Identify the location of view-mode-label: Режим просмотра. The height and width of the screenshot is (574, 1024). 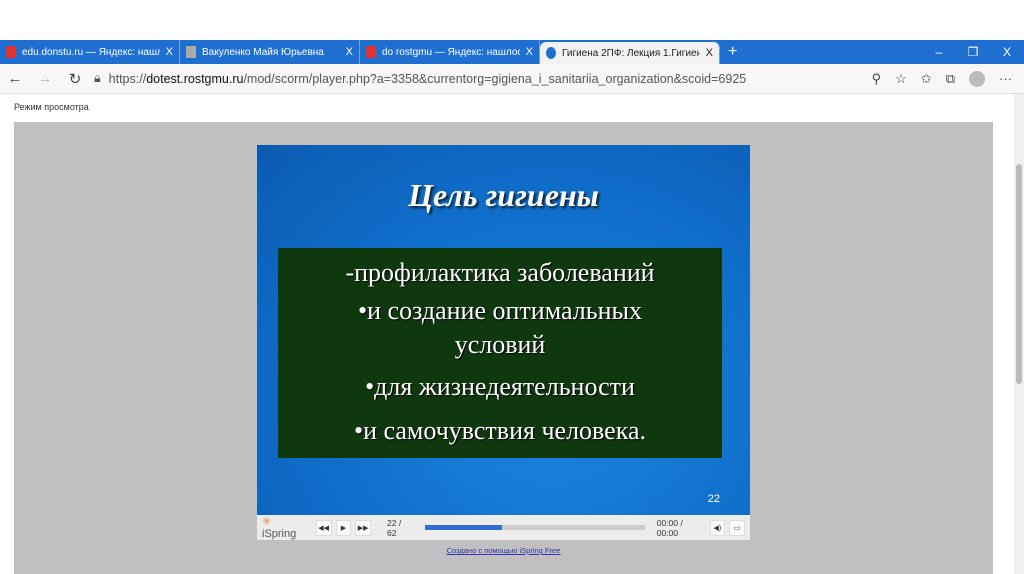
(51, 107).